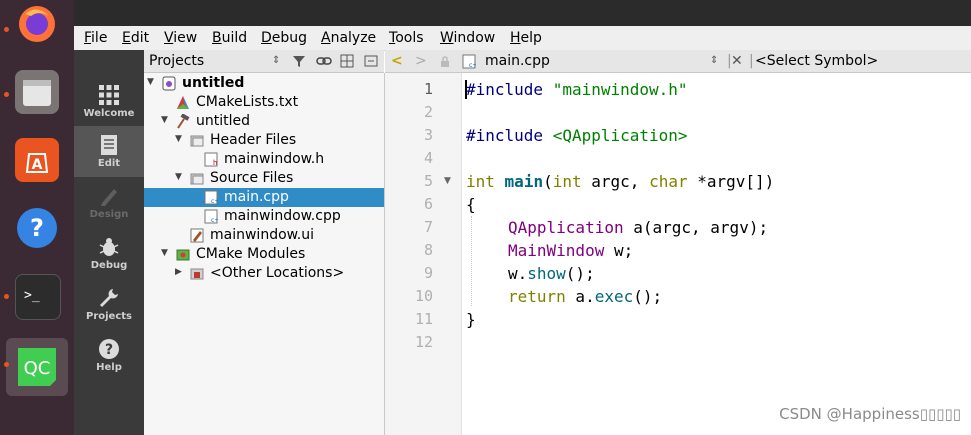 The height and width of the screenshot is (435, 971). What do you see at coordinates (348, 38) in the screenshot?
I see `menu-analyze: Analyze` at bounding box center [348, 38].